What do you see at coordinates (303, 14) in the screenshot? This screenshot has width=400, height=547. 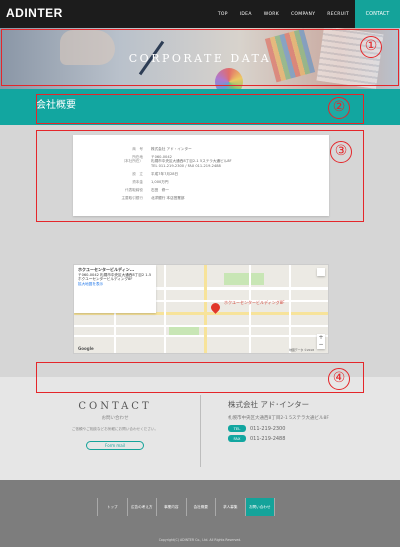 I see `nav-item-company: COMPANY` at bounding box center [303, 14].